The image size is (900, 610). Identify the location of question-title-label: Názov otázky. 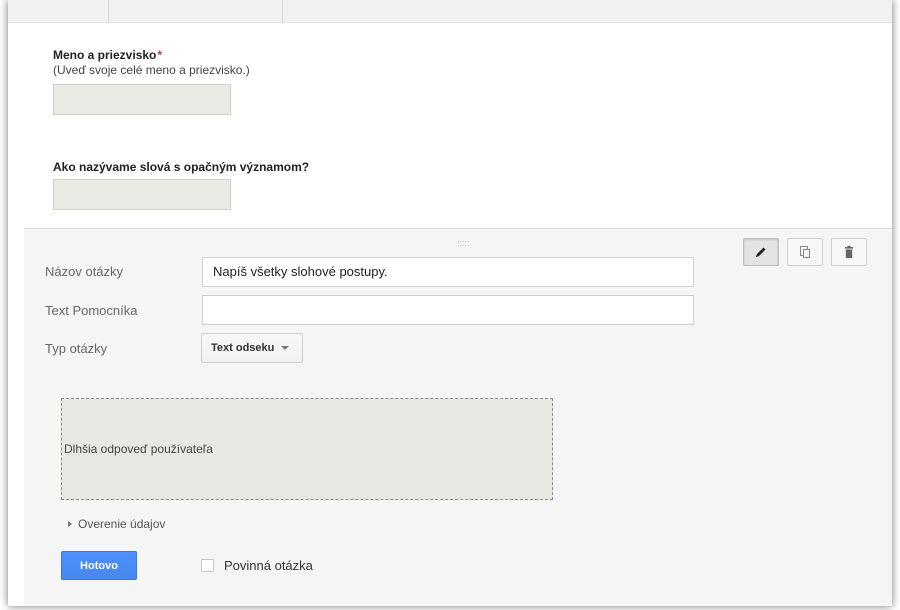
(84, 271).